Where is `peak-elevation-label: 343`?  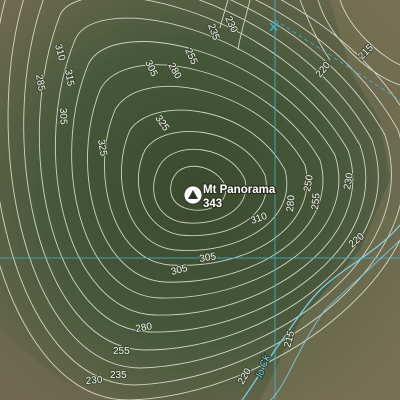 peak-elevation-label: 343 is located at coordinates (212, 204).